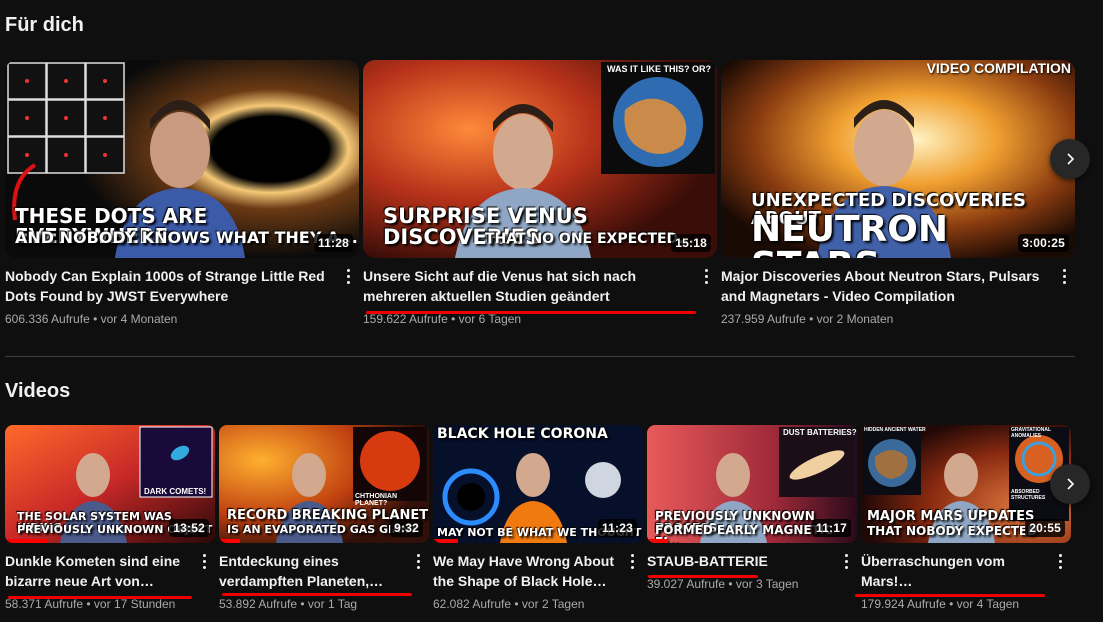 The image size is (1103, 622). Describe the element at coordinates (522, 434) in the screenshot. I see `thumbnail-caption-1: BLACK HOLE CORONA` at that location.